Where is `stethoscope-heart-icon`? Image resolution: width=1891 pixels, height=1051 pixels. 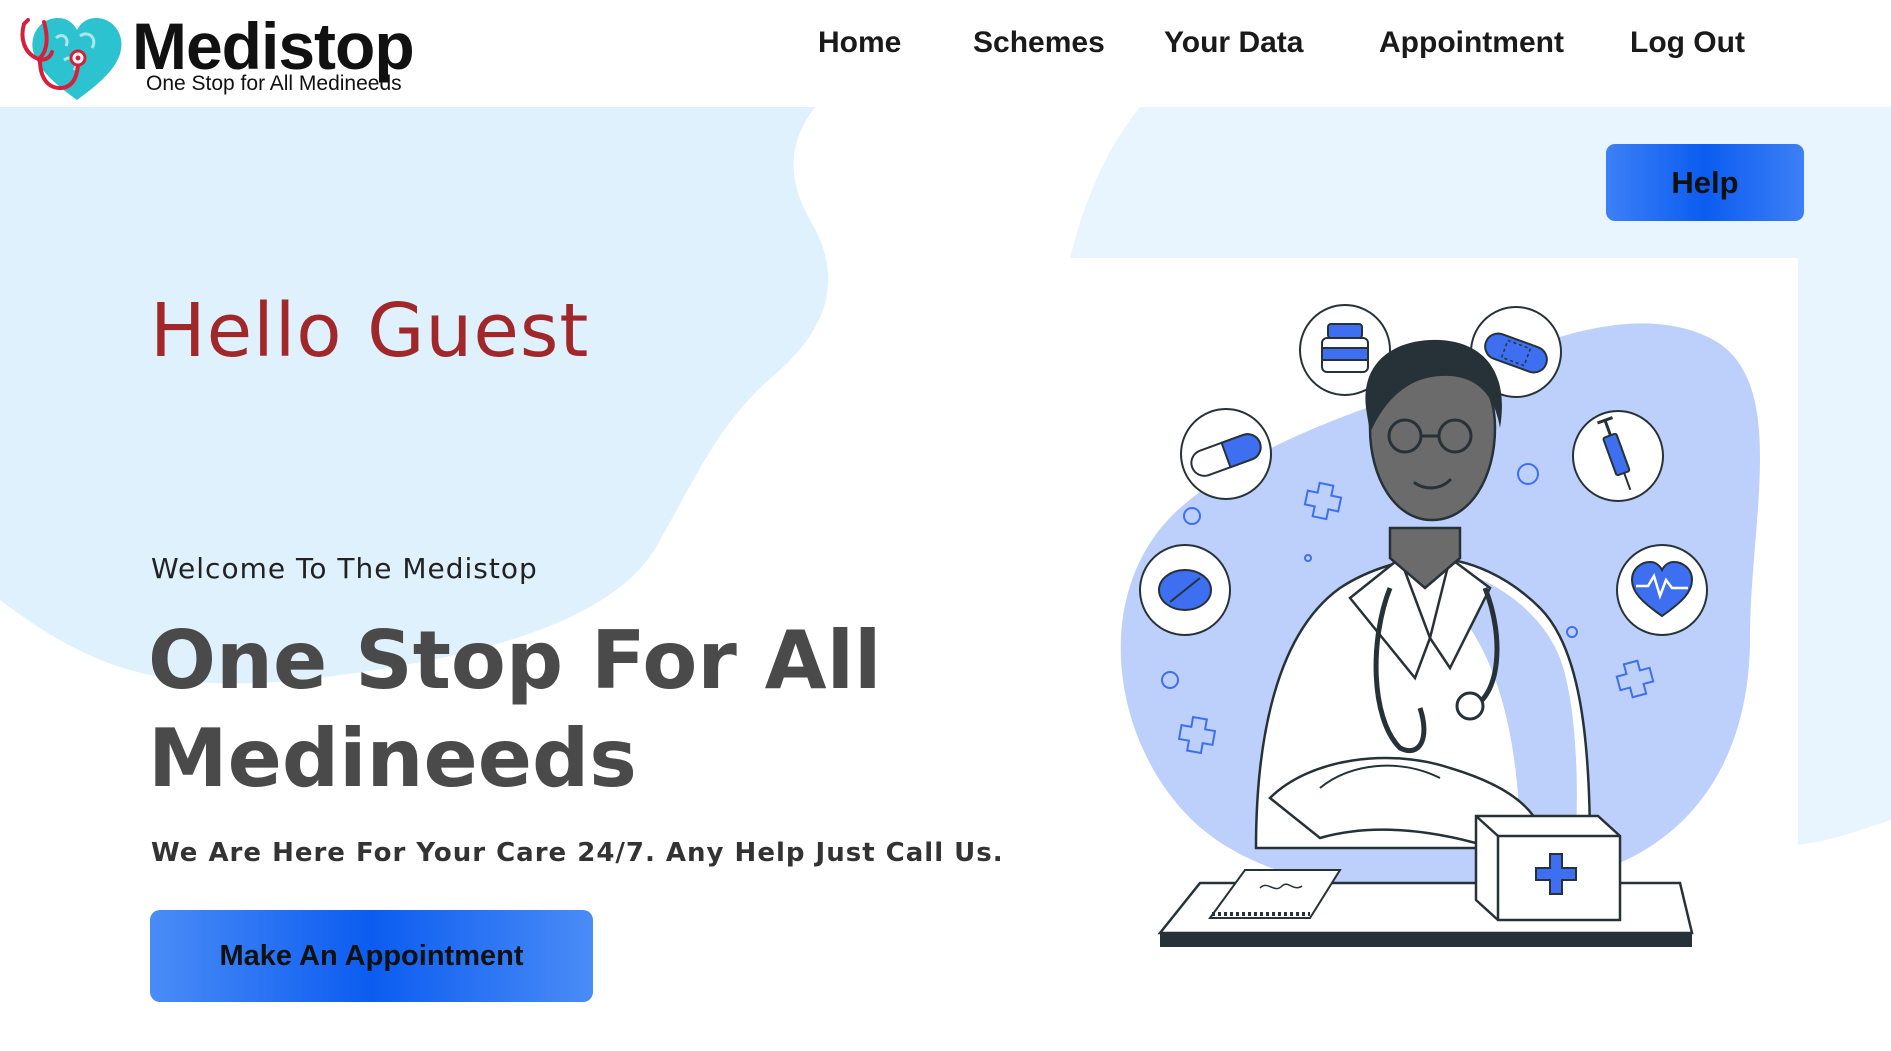 stethoscope-heart-icon is located at coordinates (71, 59).